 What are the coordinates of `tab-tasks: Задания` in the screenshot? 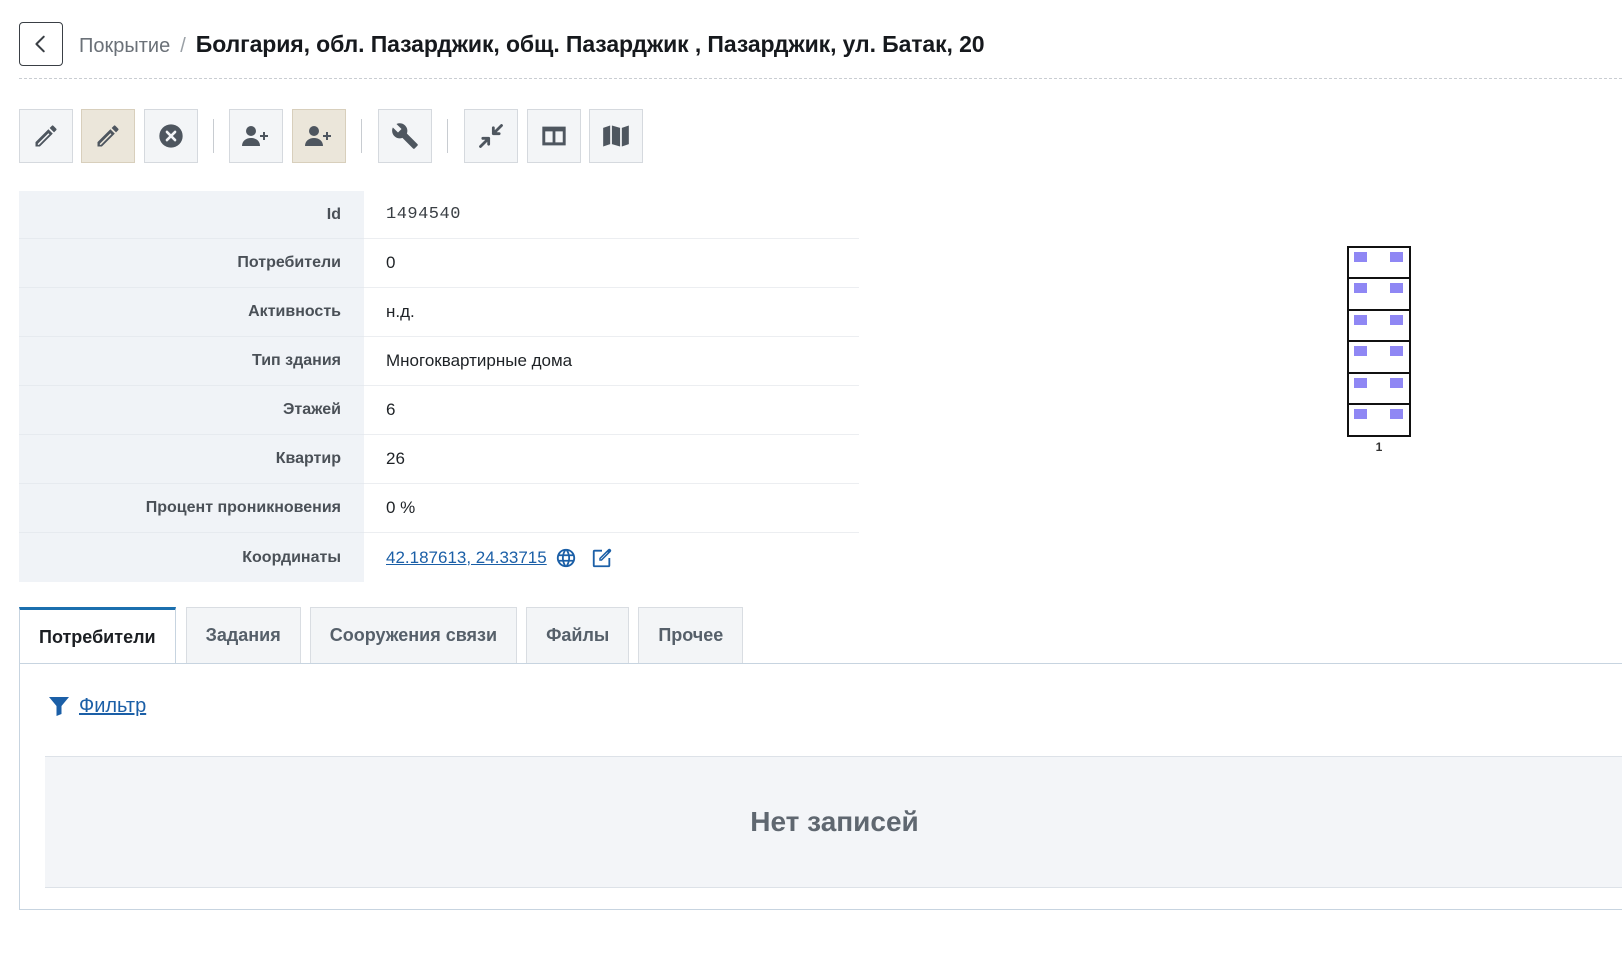 It's located at (243, 635).